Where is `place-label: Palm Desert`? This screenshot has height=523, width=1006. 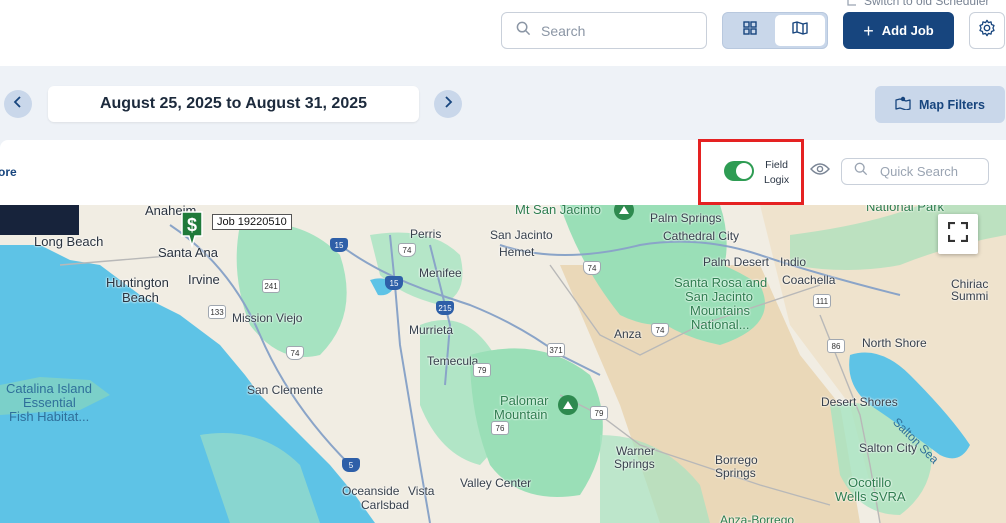
place-label: Palm Desert is located at coordinates (736, 262).